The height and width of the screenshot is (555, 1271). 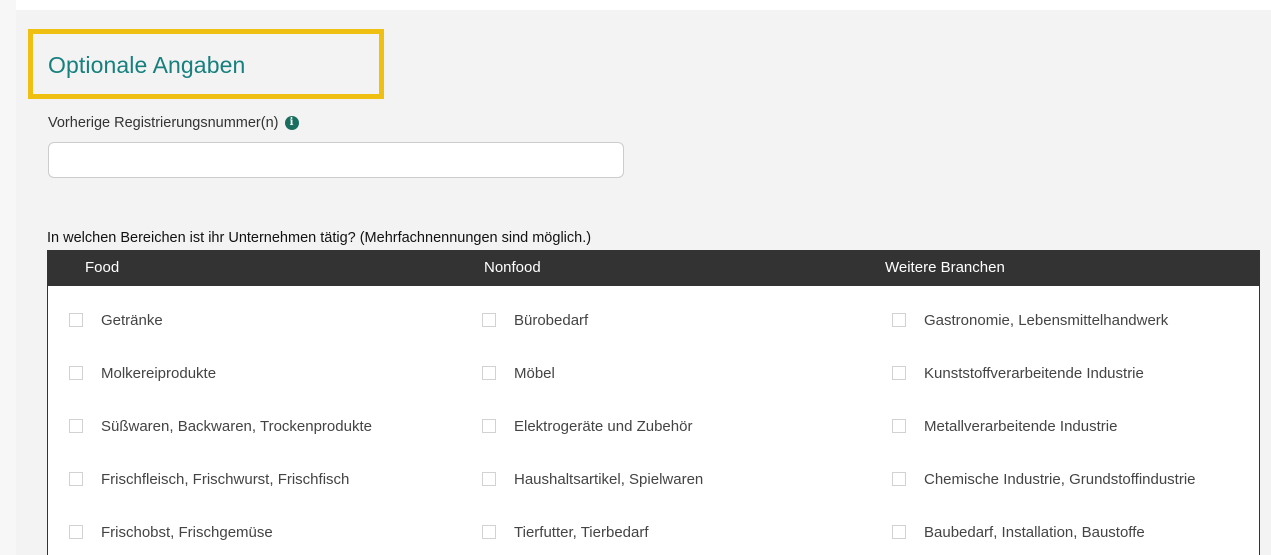 I want to click on option-label: Frischfleisch, Frischwurst, Frischfisch, so click(x=225, y=479).